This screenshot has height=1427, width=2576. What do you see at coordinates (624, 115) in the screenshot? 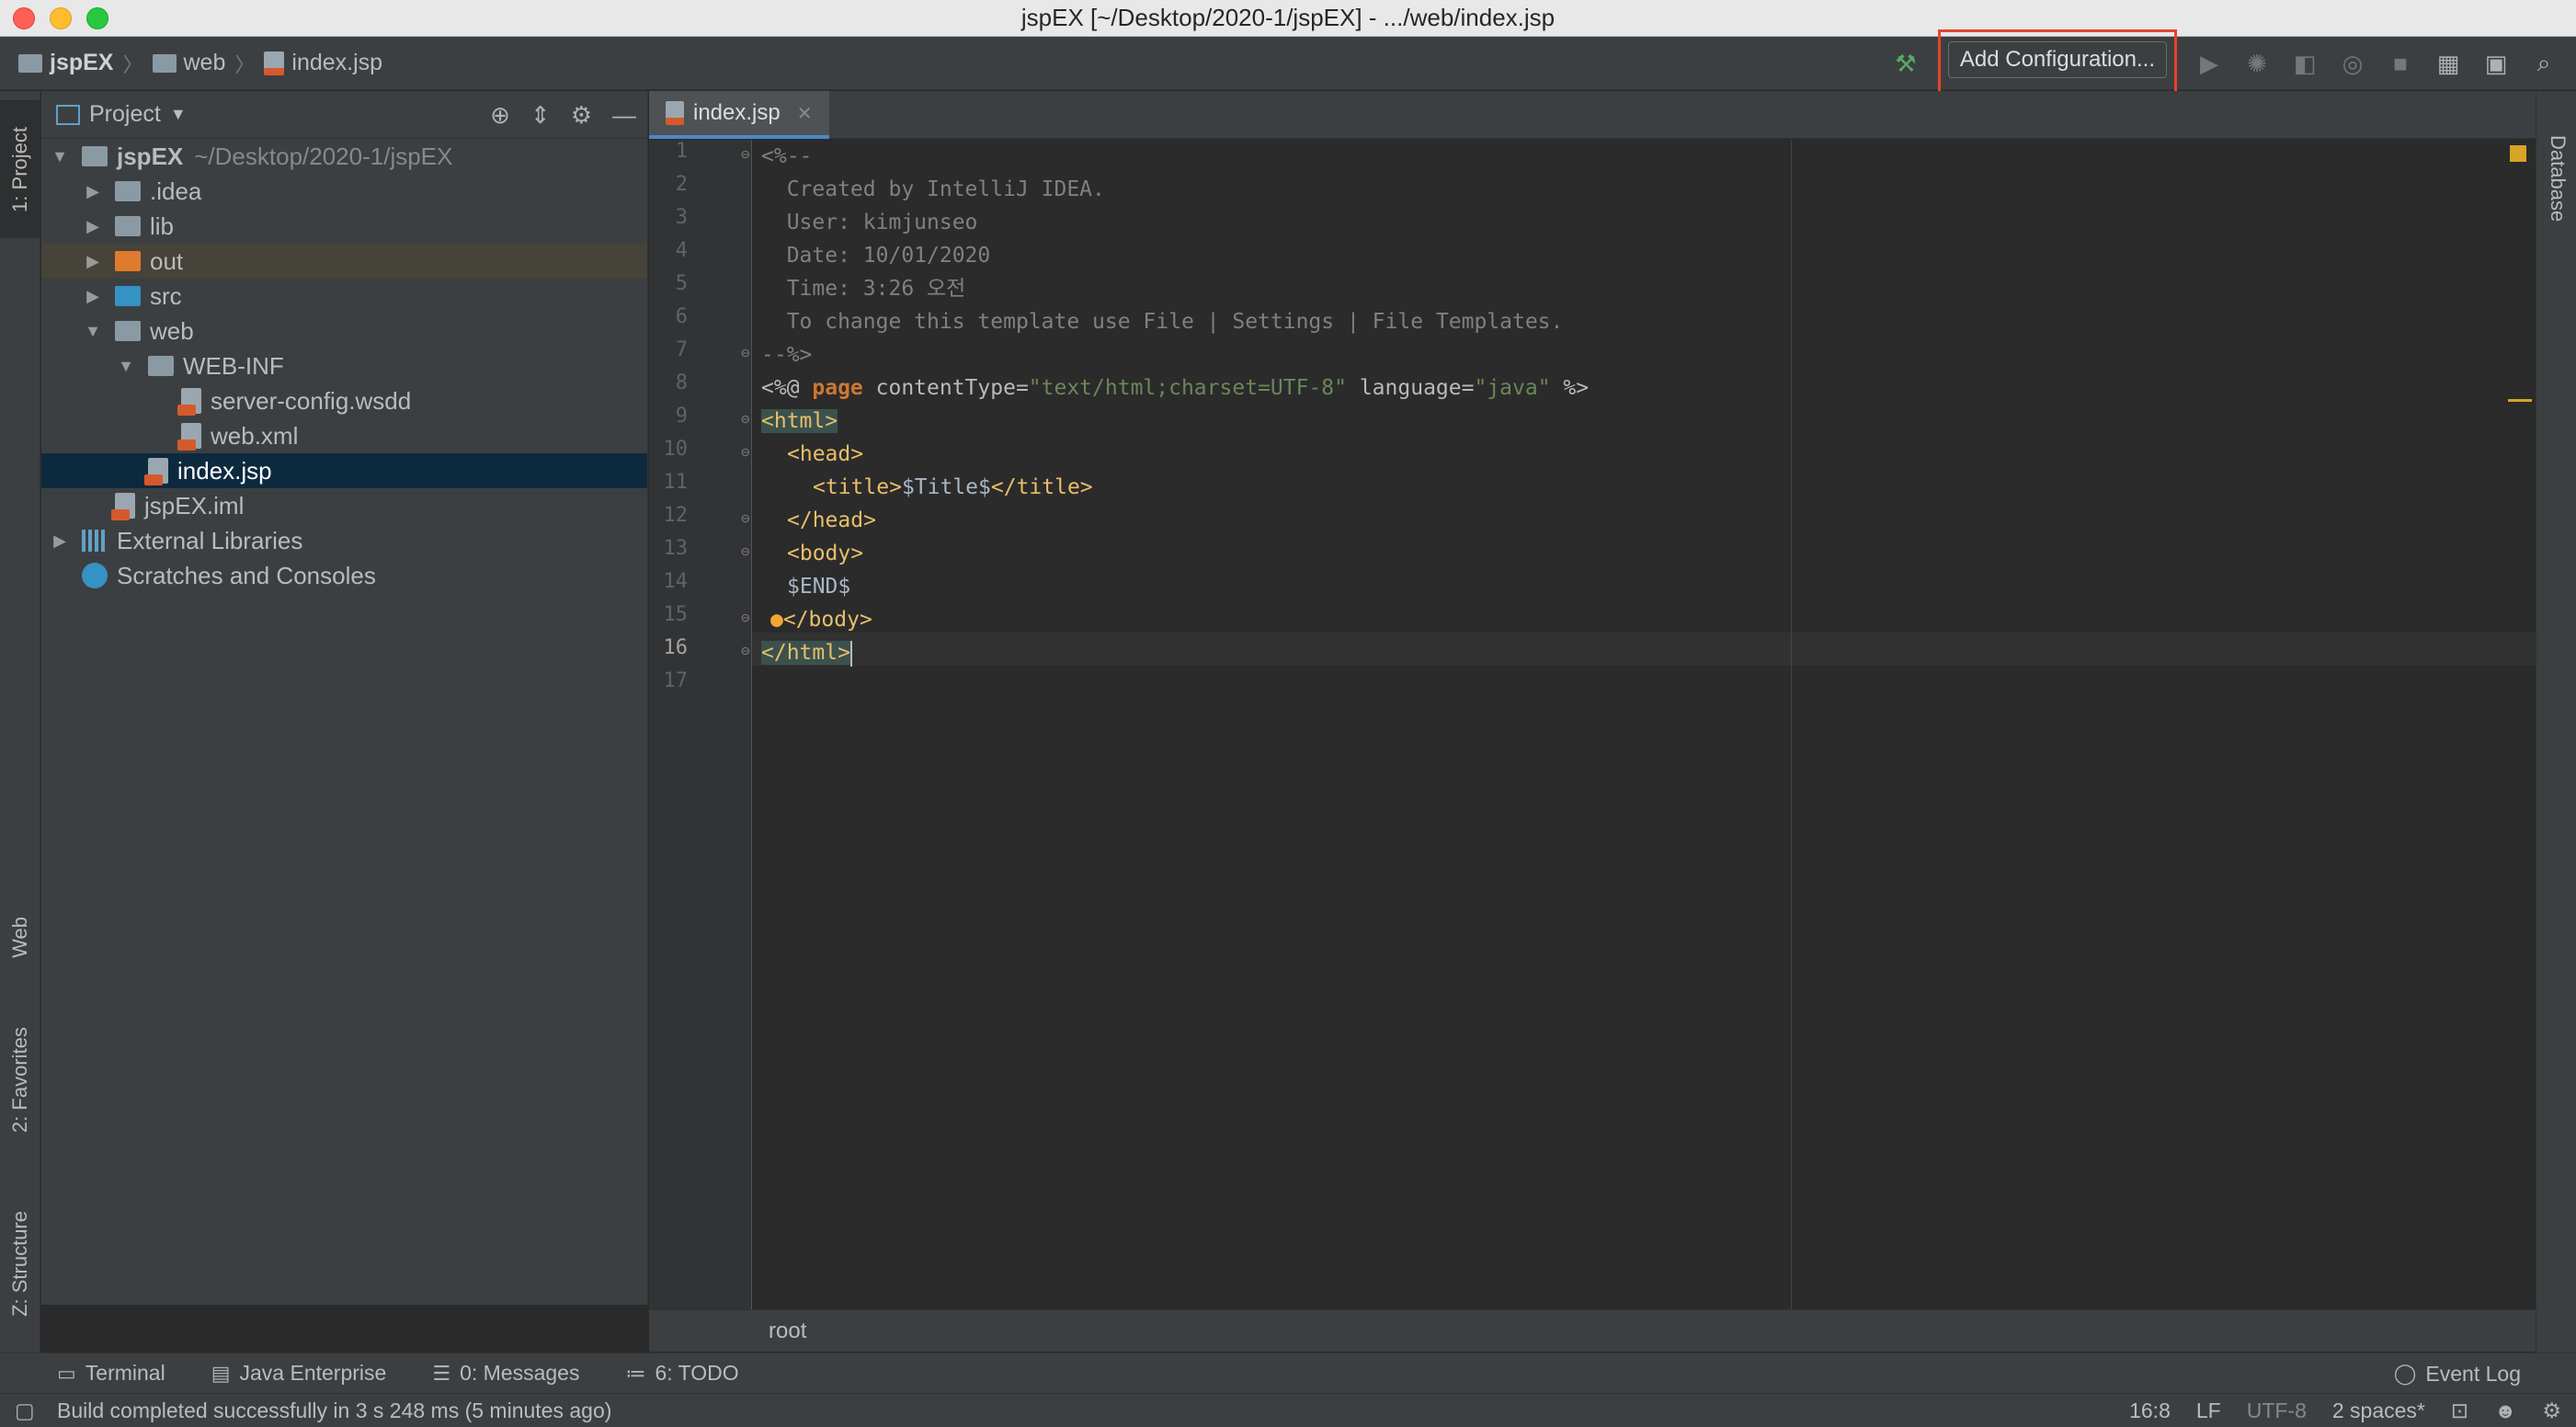
I see `hide-icon: —` at bounding box center [624, 115].